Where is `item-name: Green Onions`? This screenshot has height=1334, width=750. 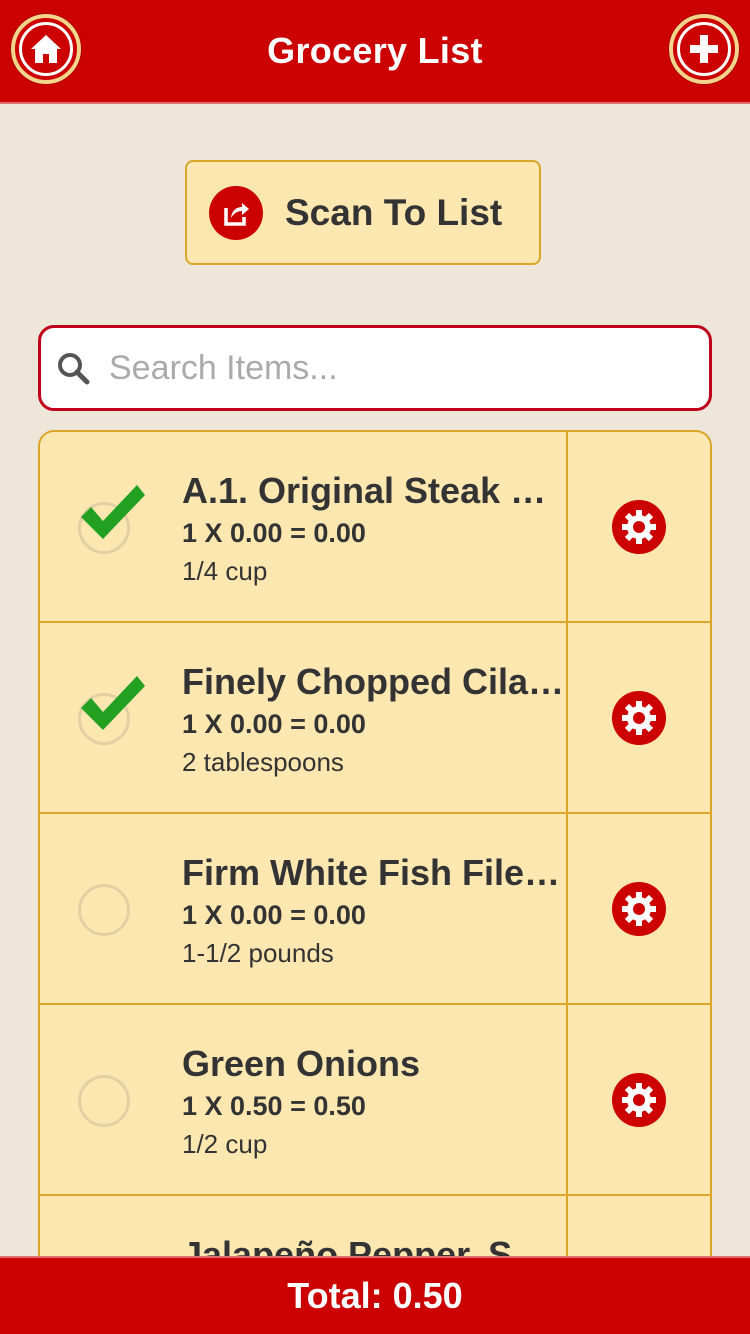 item-name: Green Onions is located at coordinates (301, 1063).